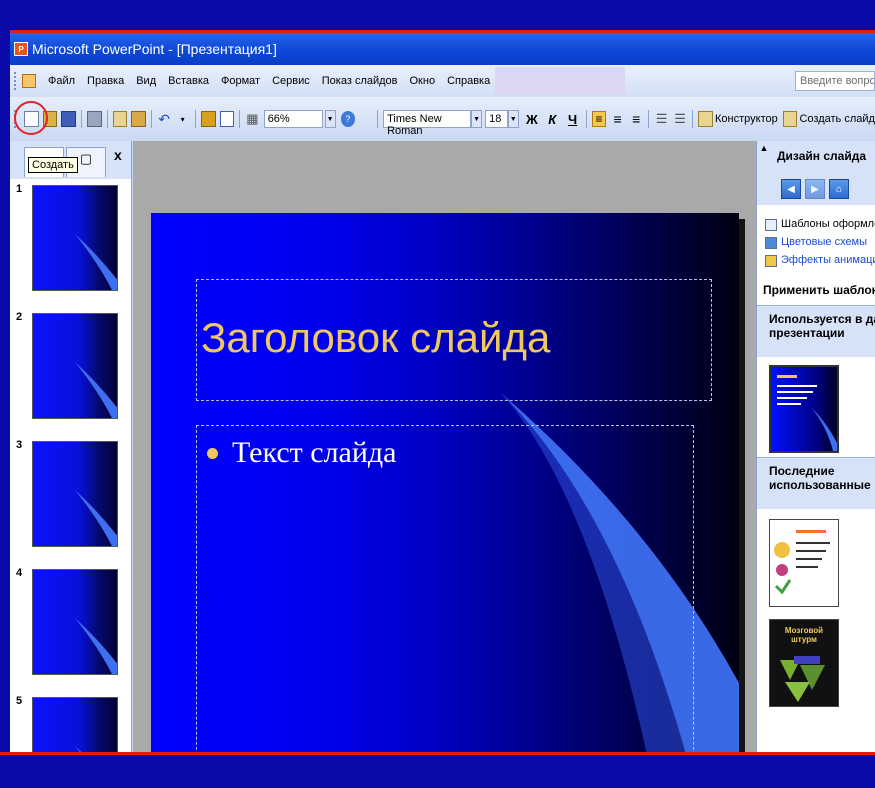 The width and height of the screenshot is (875, 788). Describe the element at coordinates (802, 471) in the screenshot. I see `recent-header-line: Последние` at that location.